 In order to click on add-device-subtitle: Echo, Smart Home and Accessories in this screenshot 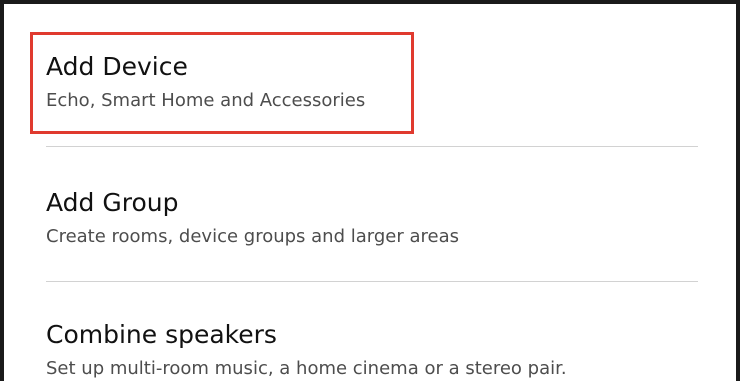, I will do `click(206, 100)`.